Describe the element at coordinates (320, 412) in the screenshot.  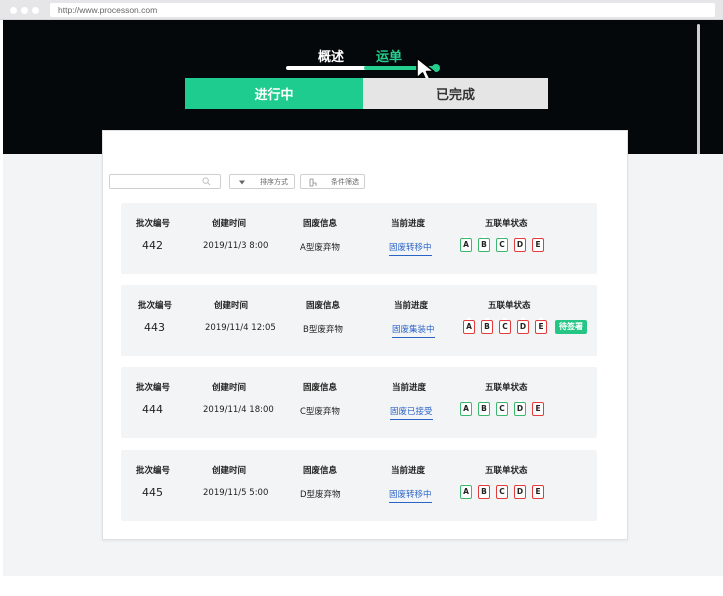
I see `waste-info: C型废弃物` at that location.